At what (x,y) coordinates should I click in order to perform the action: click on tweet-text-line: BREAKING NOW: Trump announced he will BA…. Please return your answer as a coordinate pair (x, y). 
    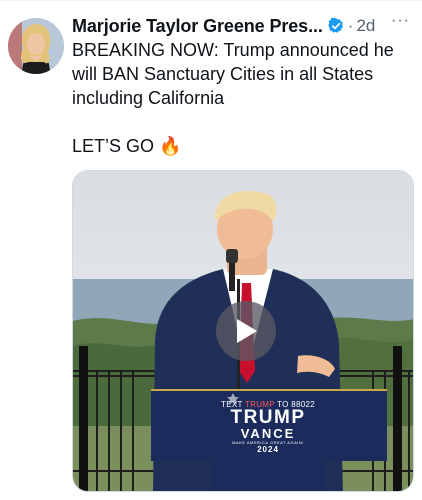
    Looking at the image, I should click on (233, 74).